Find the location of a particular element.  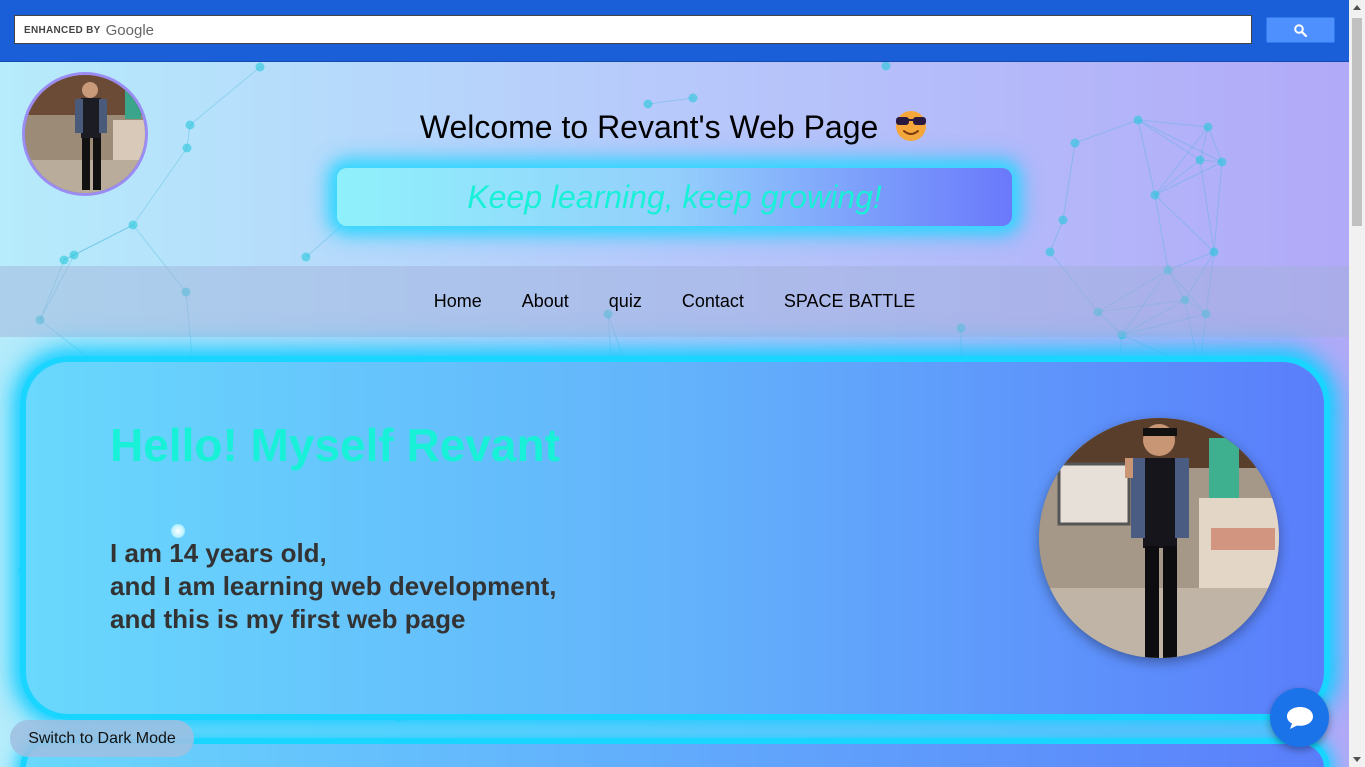

motto-text: Keep learning, keep growing! is located at coordinates (674, 196).